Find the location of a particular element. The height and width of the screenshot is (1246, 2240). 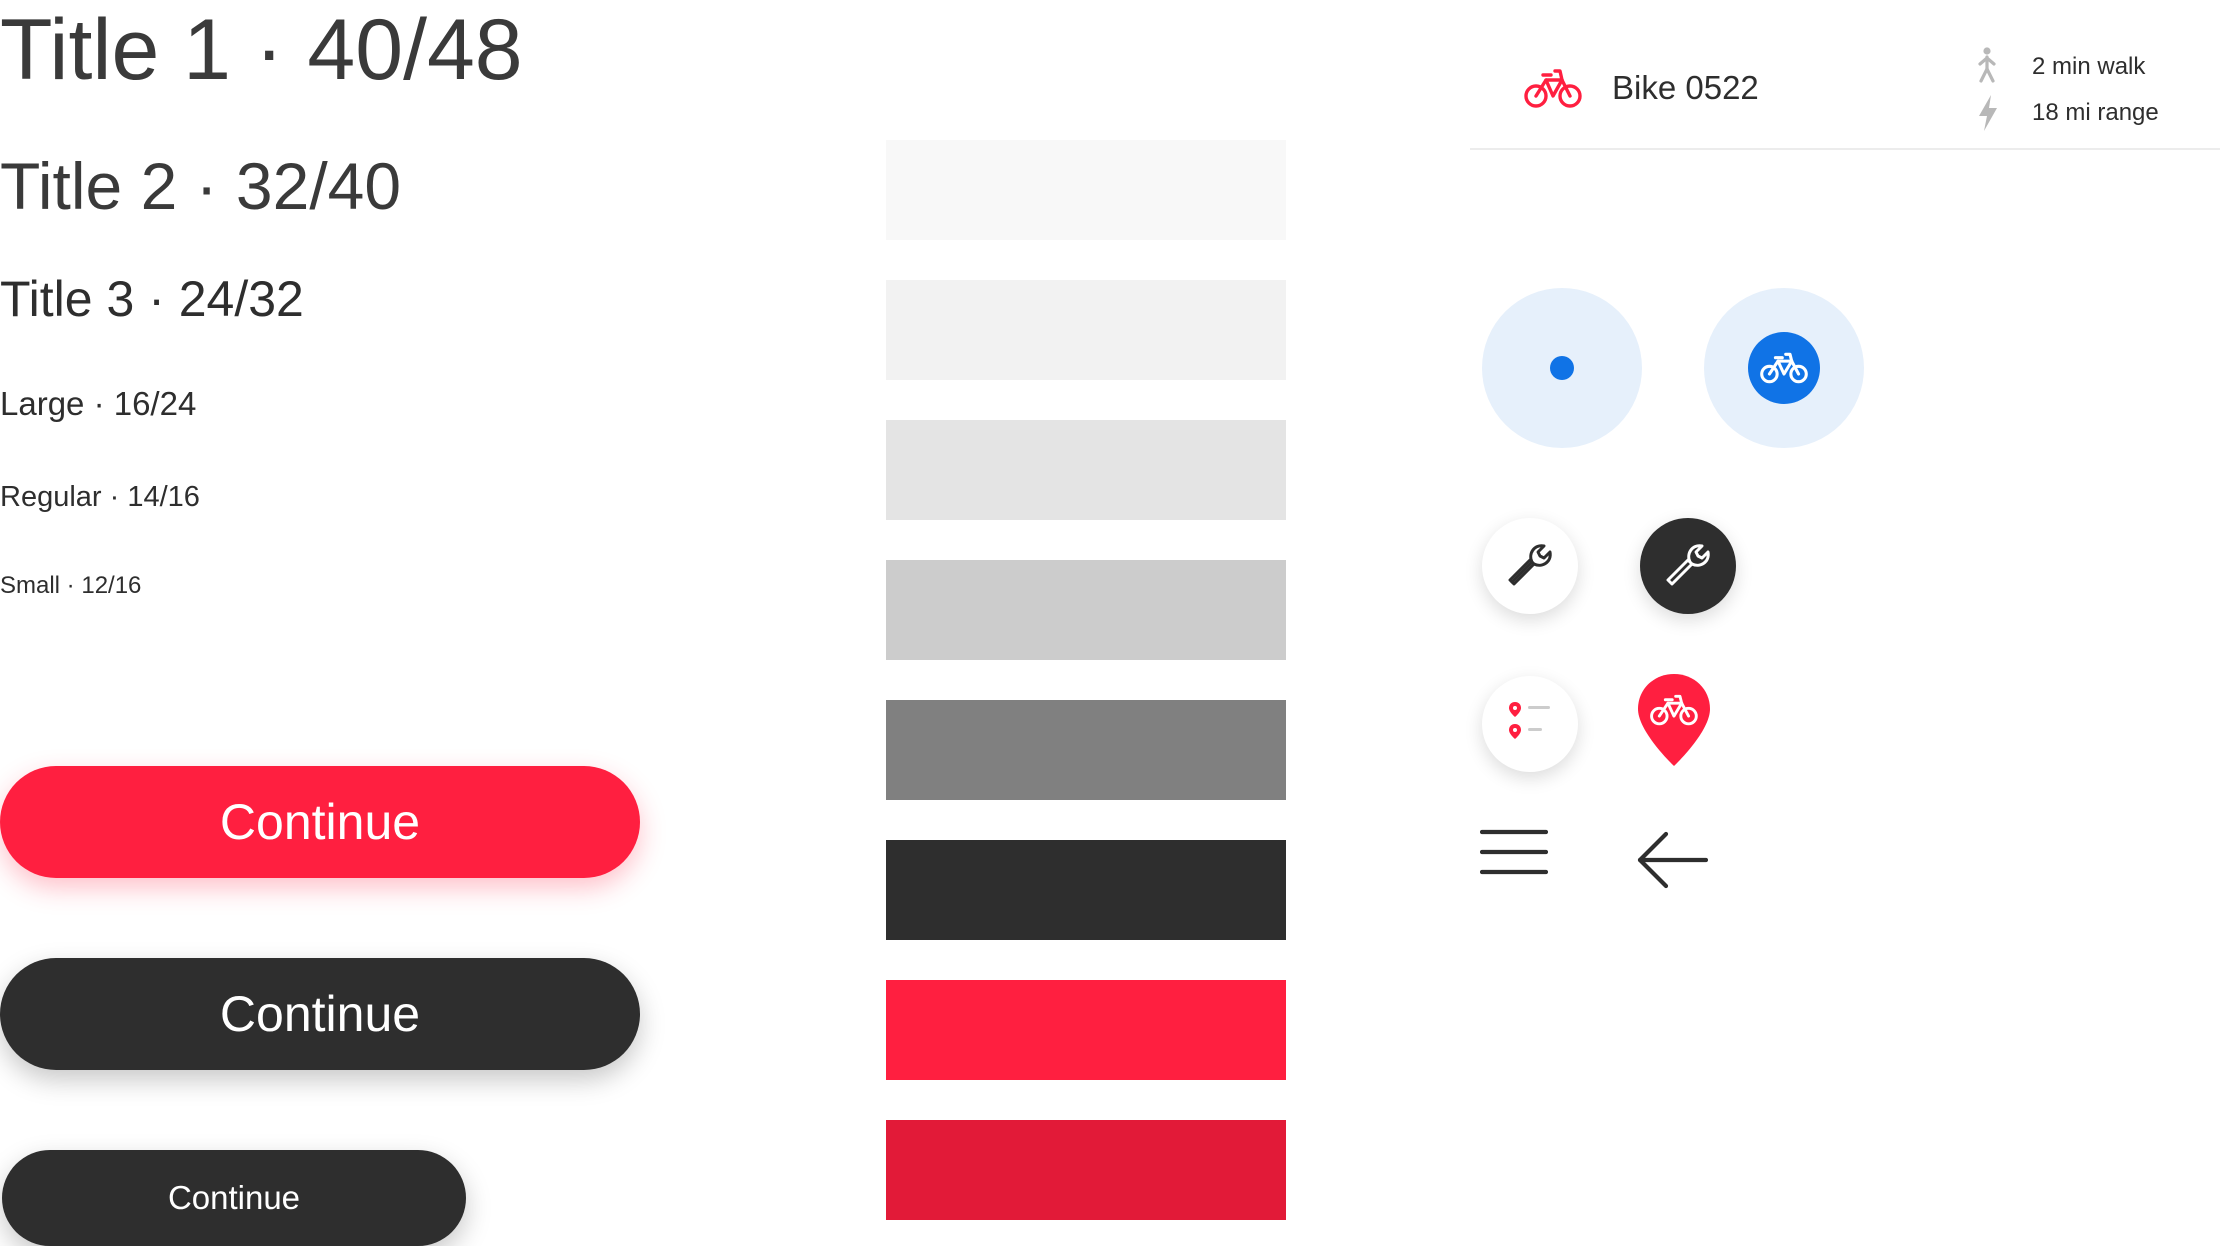

bike-name: Bike 0522 is located at coordinates (1685, 87).